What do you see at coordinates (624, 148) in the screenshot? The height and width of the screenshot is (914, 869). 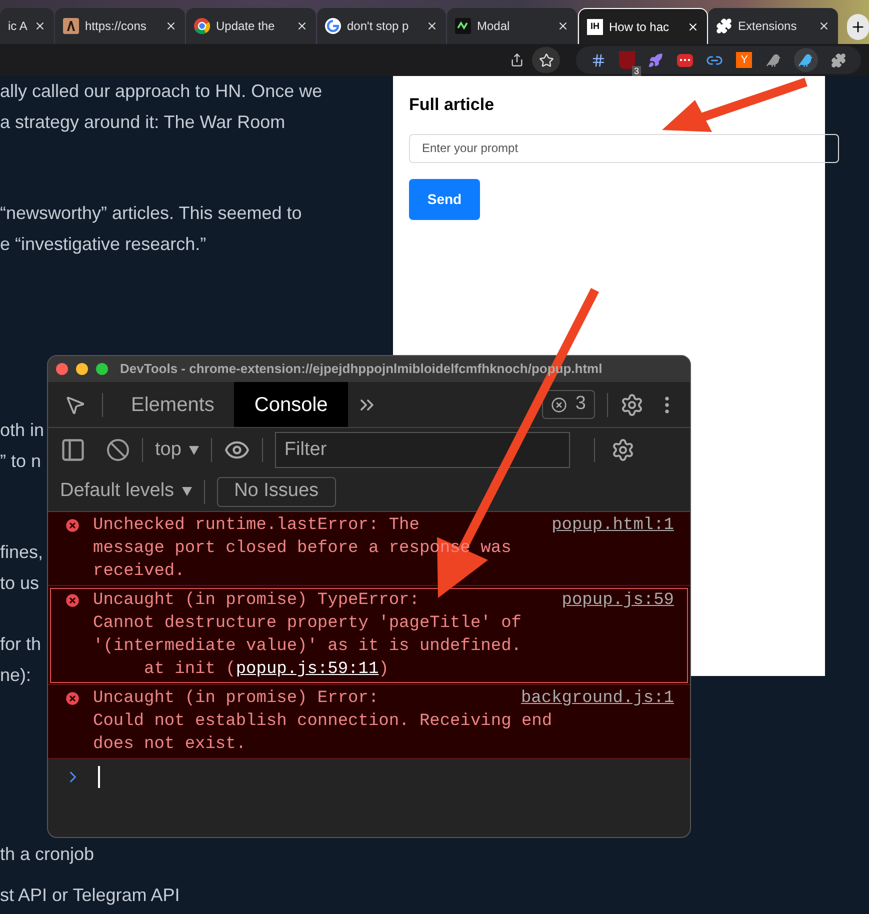 I see `prompt-input: Enter your prompt` at bounding box center [624, 148].